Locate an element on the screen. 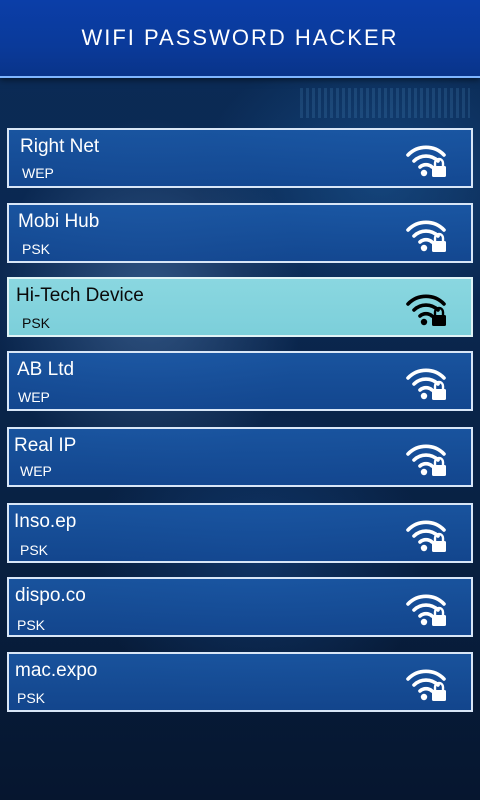 The width and height of the screenshot is (480, 800). network-row: mac.expo PSK is located at coordinates (240, 682).